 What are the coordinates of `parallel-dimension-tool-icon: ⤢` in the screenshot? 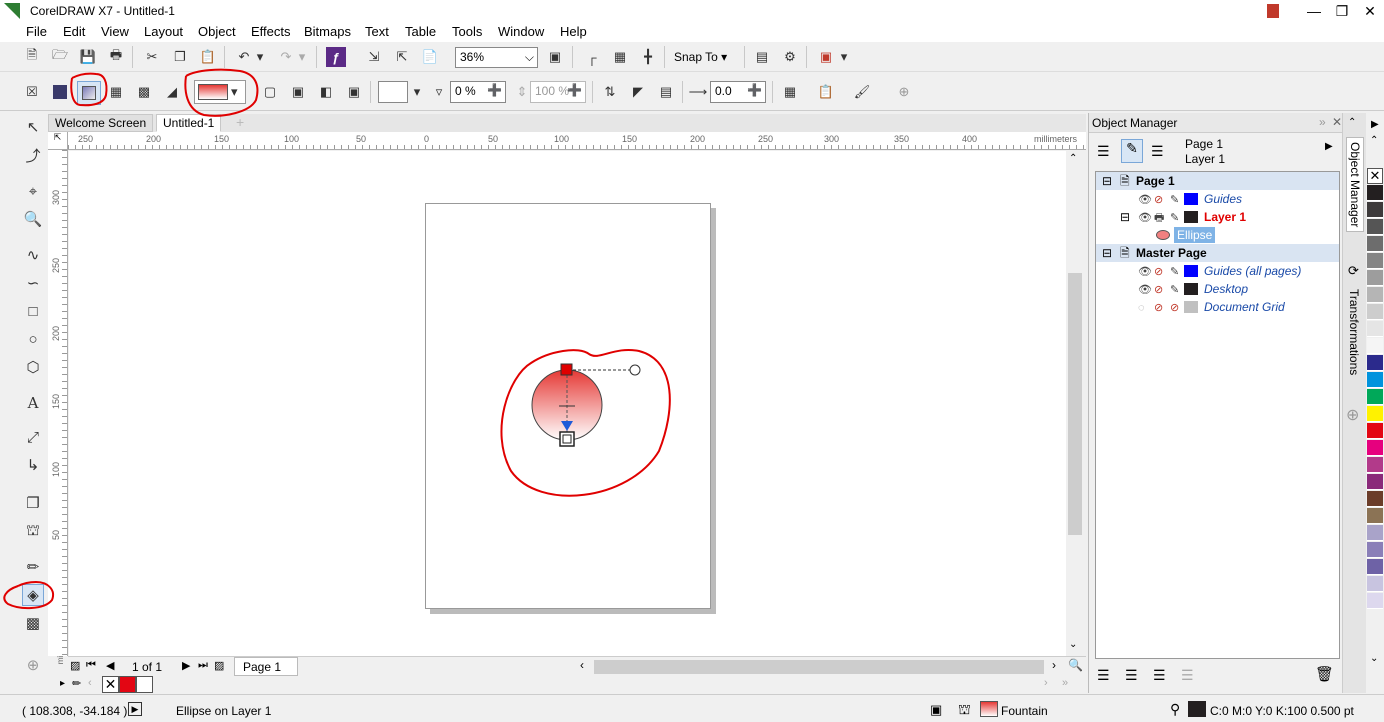 It's located at (33, 437).